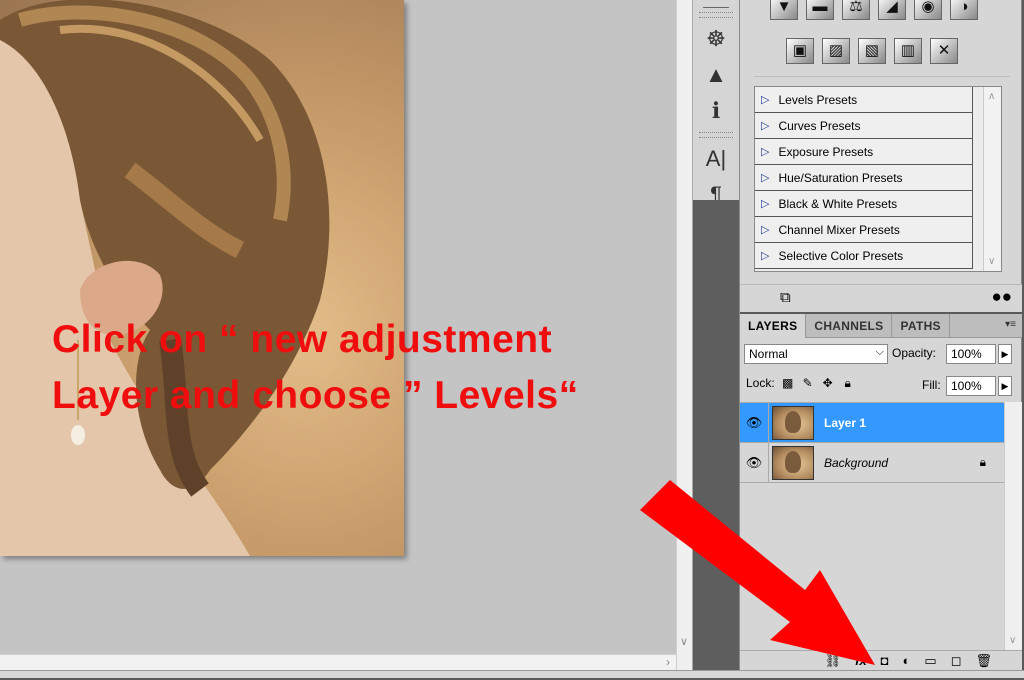  I want to click on preset-levels: ▷ Levels Presets, so click(864, 100).